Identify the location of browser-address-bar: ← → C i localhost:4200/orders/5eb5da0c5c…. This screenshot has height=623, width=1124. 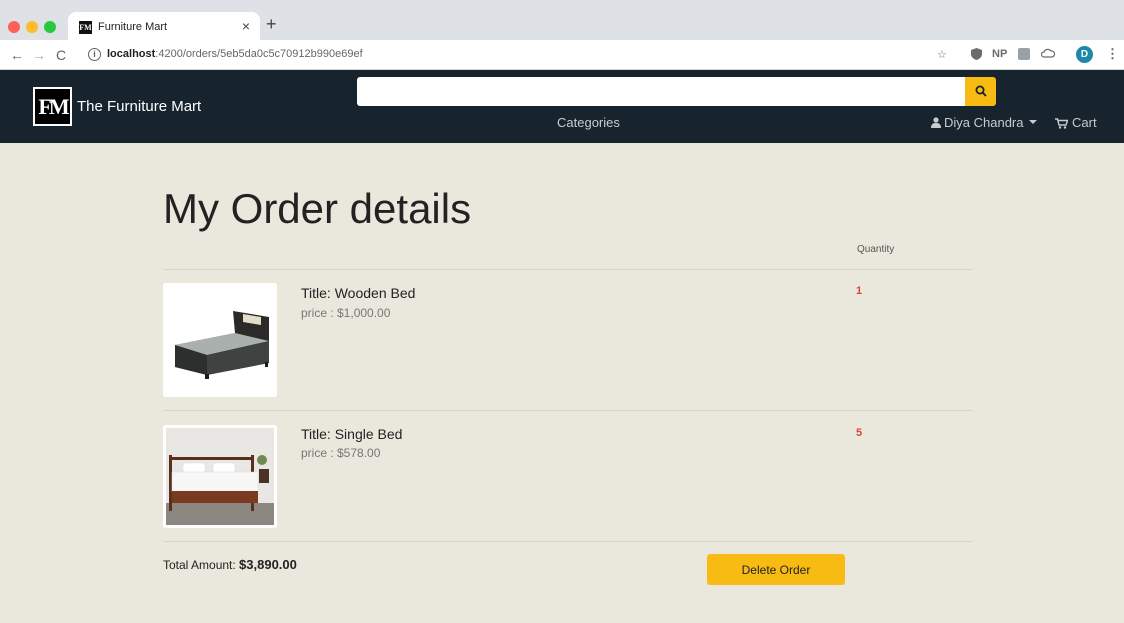
(562, 55).